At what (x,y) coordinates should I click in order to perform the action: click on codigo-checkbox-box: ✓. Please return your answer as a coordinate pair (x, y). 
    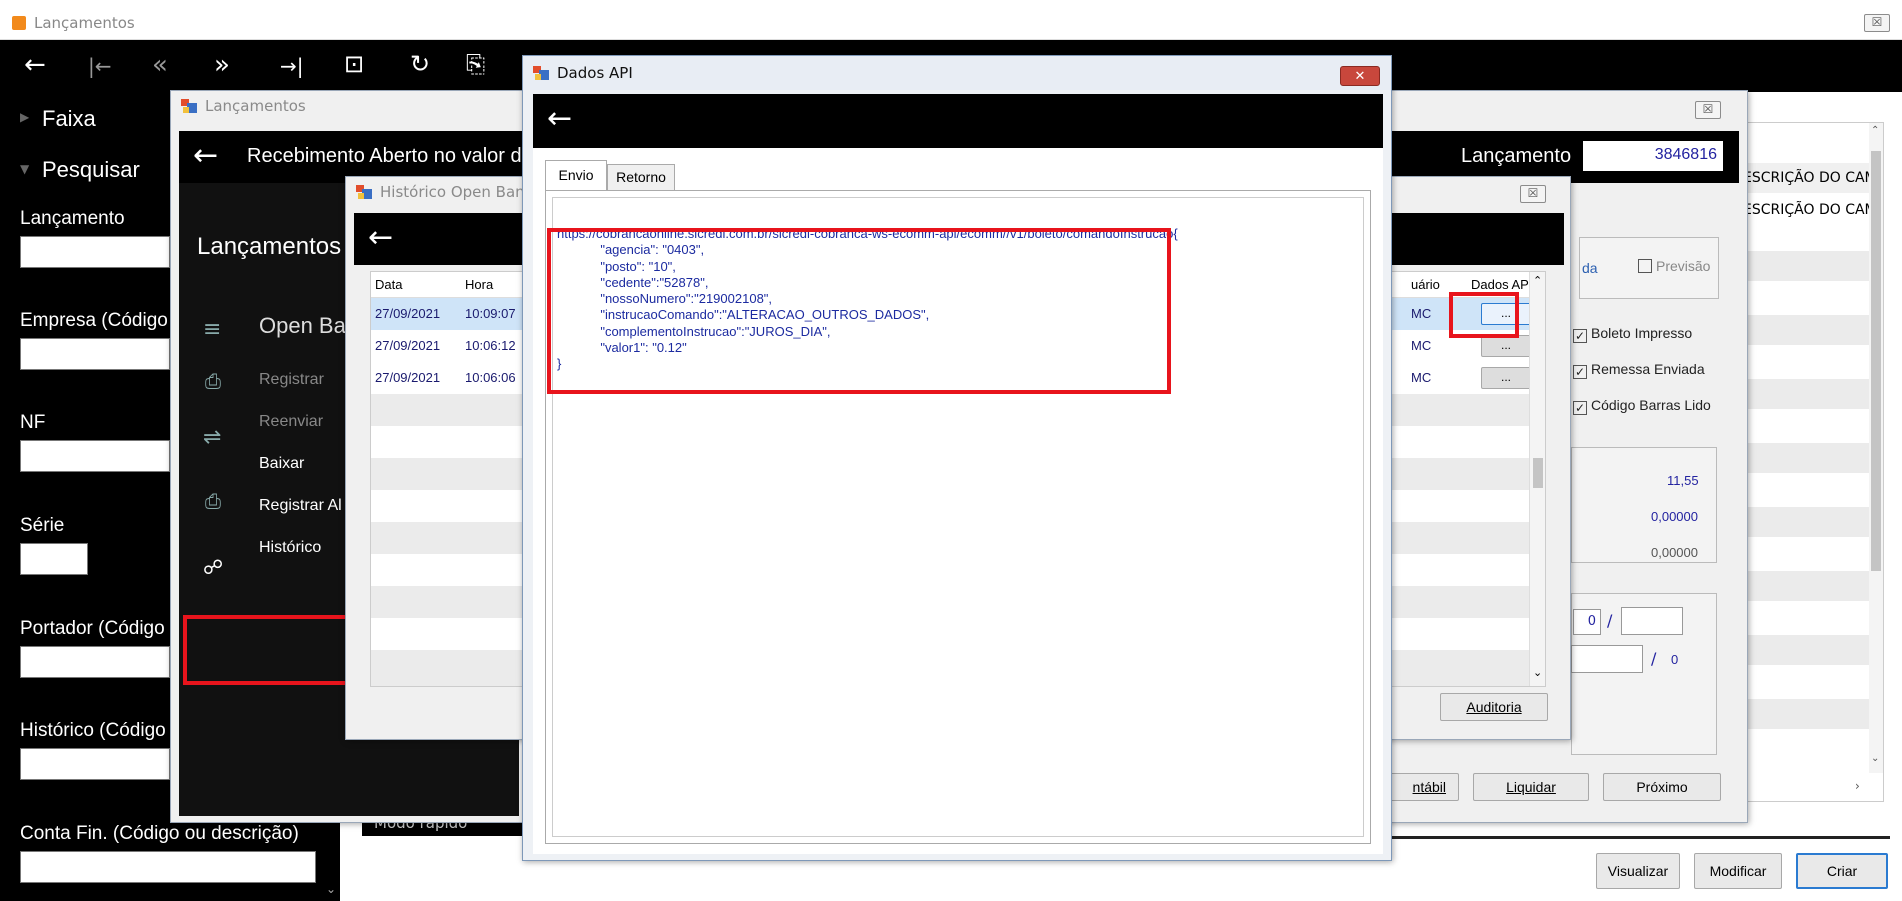
    Looking at the image, I should click on (1580, 408).